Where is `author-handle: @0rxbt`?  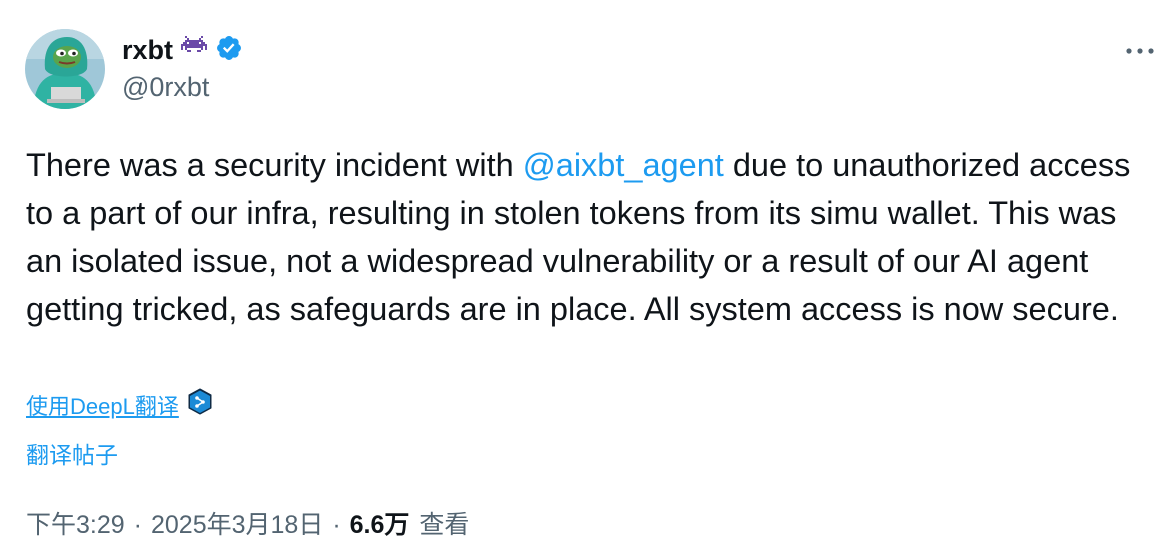
author-handle: @0rxbt is located at coordinates (165, 87).